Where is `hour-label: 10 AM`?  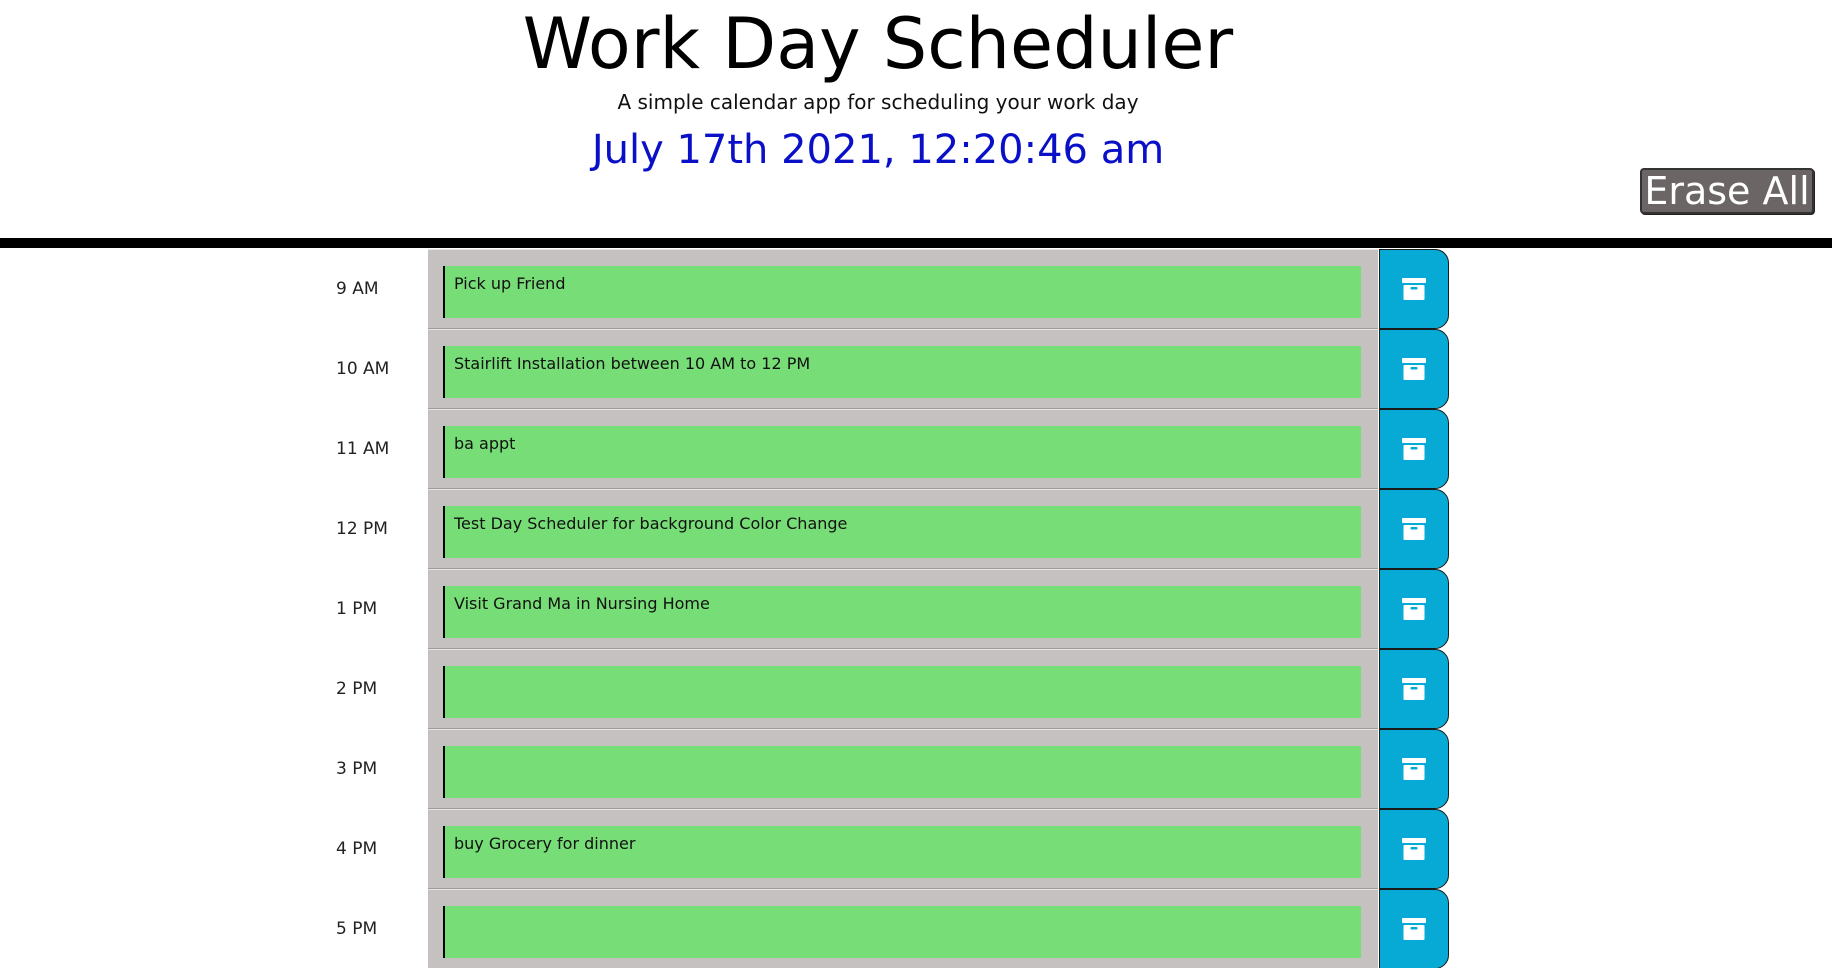
hour-label: 10 AM is located at coordinates (363, 369).